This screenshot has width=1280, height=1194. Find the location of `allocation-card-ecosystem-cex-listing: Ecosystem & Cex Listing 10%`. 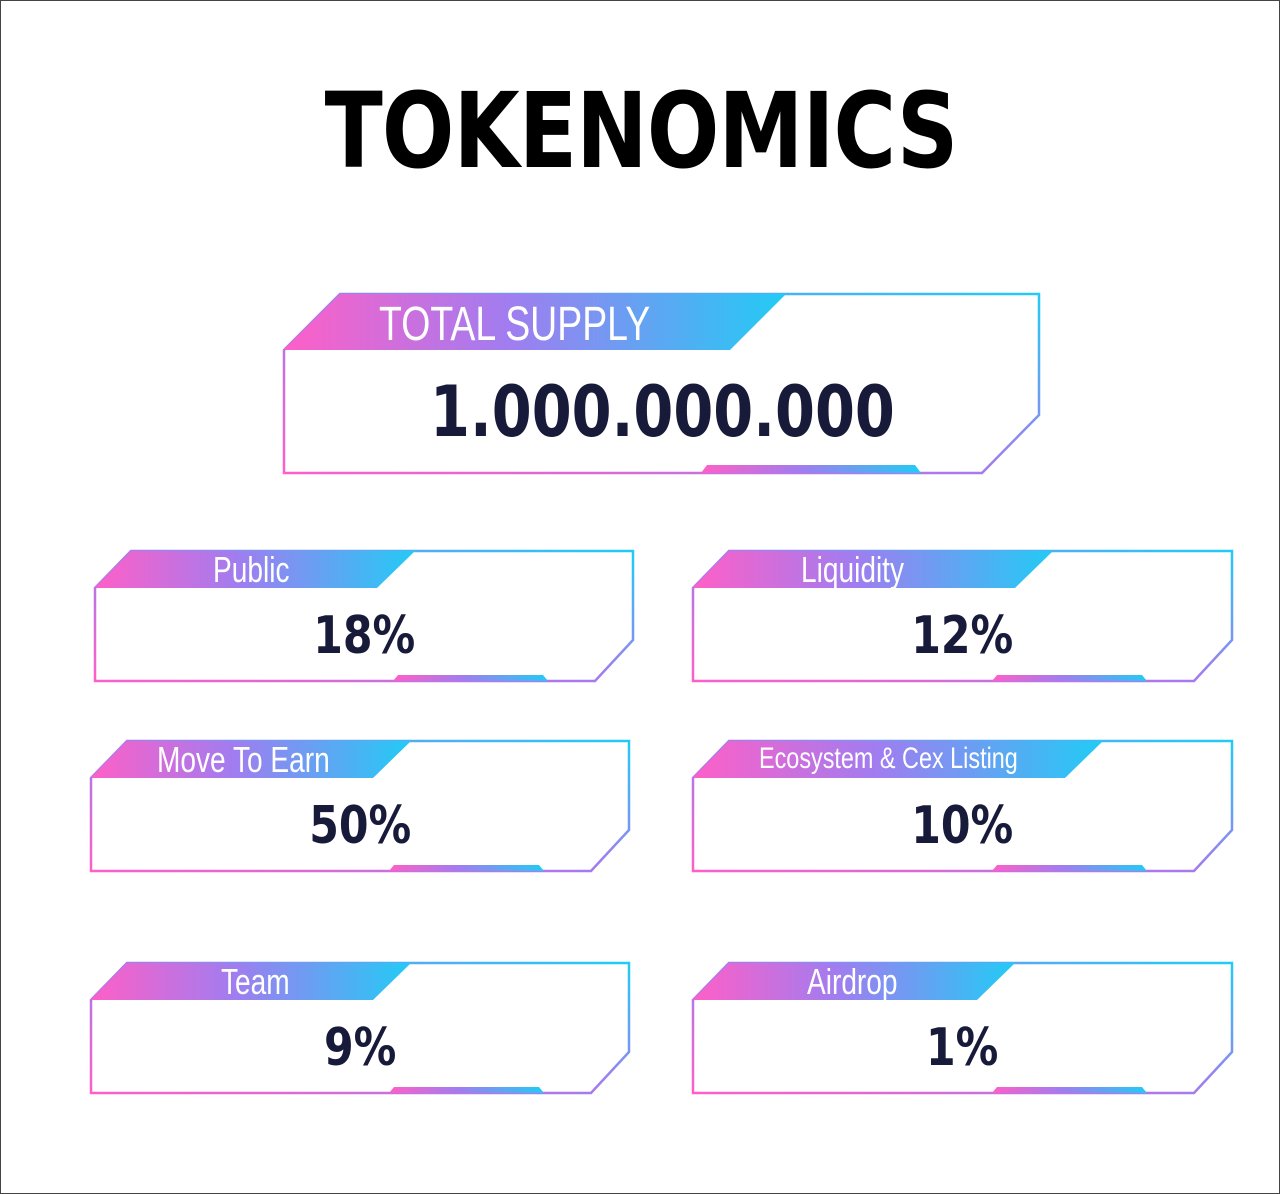

allocation-card-ecosystem-cex-listing: Ecosystem & Cex Listing 10% is located at coordinates (962, 806).